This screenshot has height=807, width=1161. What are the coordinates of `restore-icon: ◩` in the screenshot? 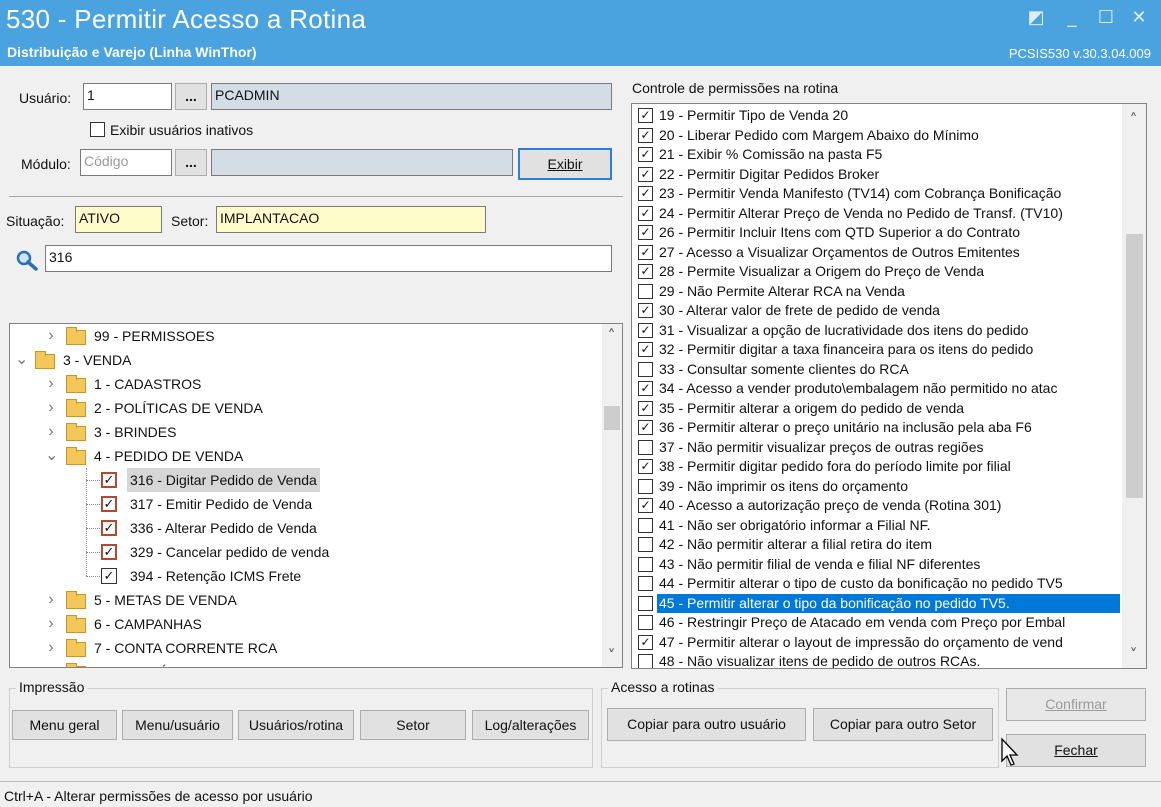 It's located at (1036, 18).